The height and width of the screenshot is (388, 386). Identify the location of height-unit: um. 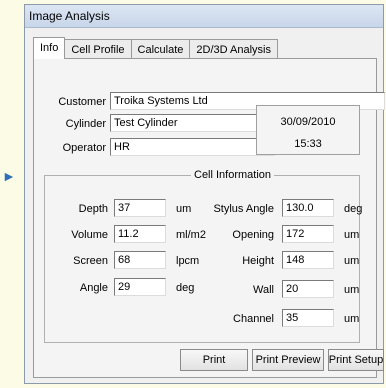
(352, 261).